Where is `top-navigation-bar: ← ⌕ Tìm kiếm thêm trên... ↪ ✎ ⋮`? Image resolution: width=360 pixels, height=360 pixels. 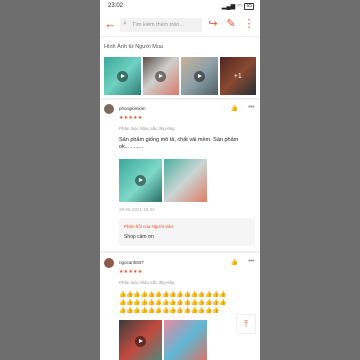 top-navigation-bar: ← ⌕ Tìm kiếm thêm trên... ↪ ✎ ⋮ is located at coordinates (180, 25).